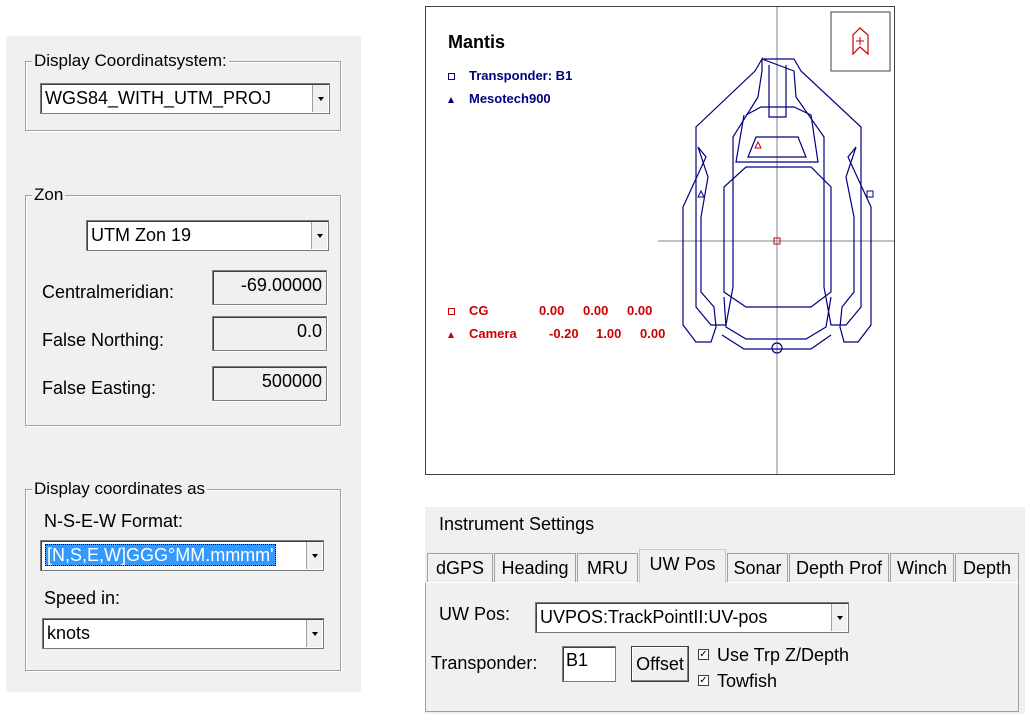 Image resolution: width=1030 pixels, height=721 pixels. I want to click on false-easting-label: False Easting:, so click(99, 388).